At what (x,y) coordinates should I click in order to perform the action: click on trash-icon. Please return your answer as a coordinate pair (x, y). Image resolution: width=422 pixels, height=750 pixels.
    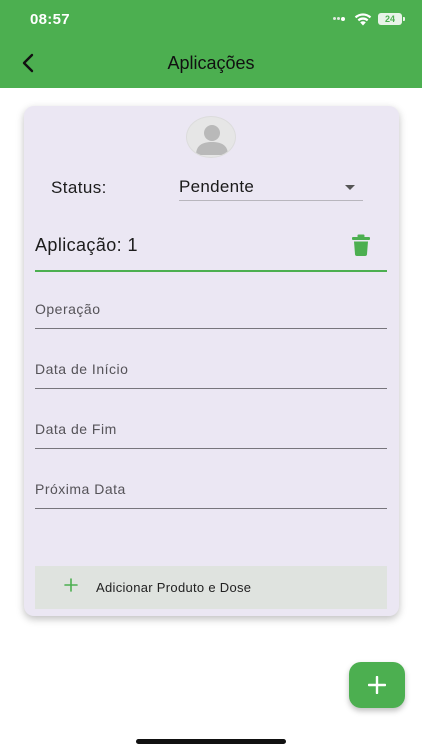
    Looking at the image, I should click on (361, 245).